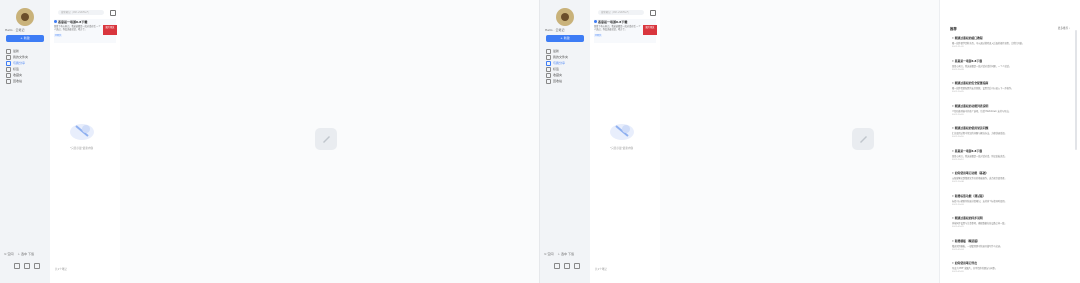  I want to click on recommend-desc: 导出为 PDF 或图片，分享给你的朋友与同事。, so click(975, 268).